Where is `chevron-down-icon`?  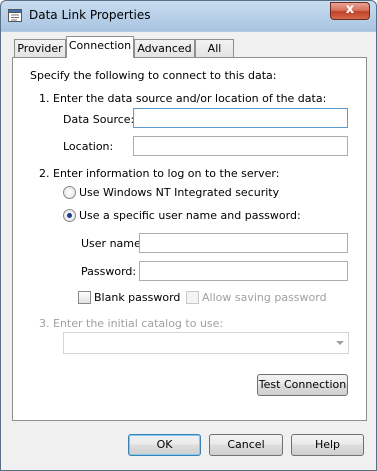 chevron-down-icon is located at coordinates (340, 343).